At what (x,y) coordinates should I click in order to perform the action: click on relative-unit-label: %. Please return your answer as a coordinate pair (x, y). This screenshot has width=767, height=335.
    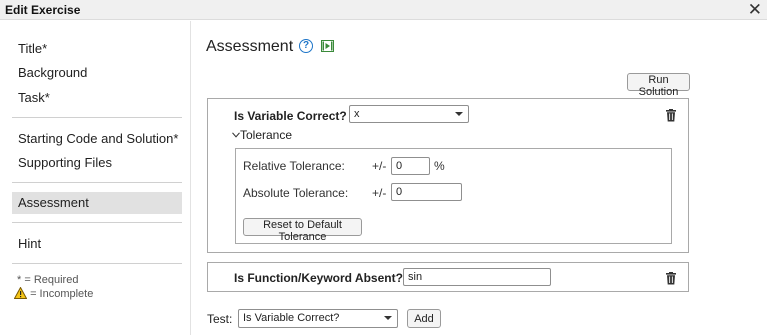
    Looking at the image, I should click on (439, 166).